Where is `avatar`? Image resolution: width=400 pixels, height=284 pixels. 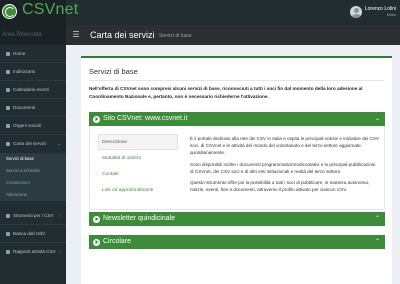
avatar is located at coordinates (356, 12).